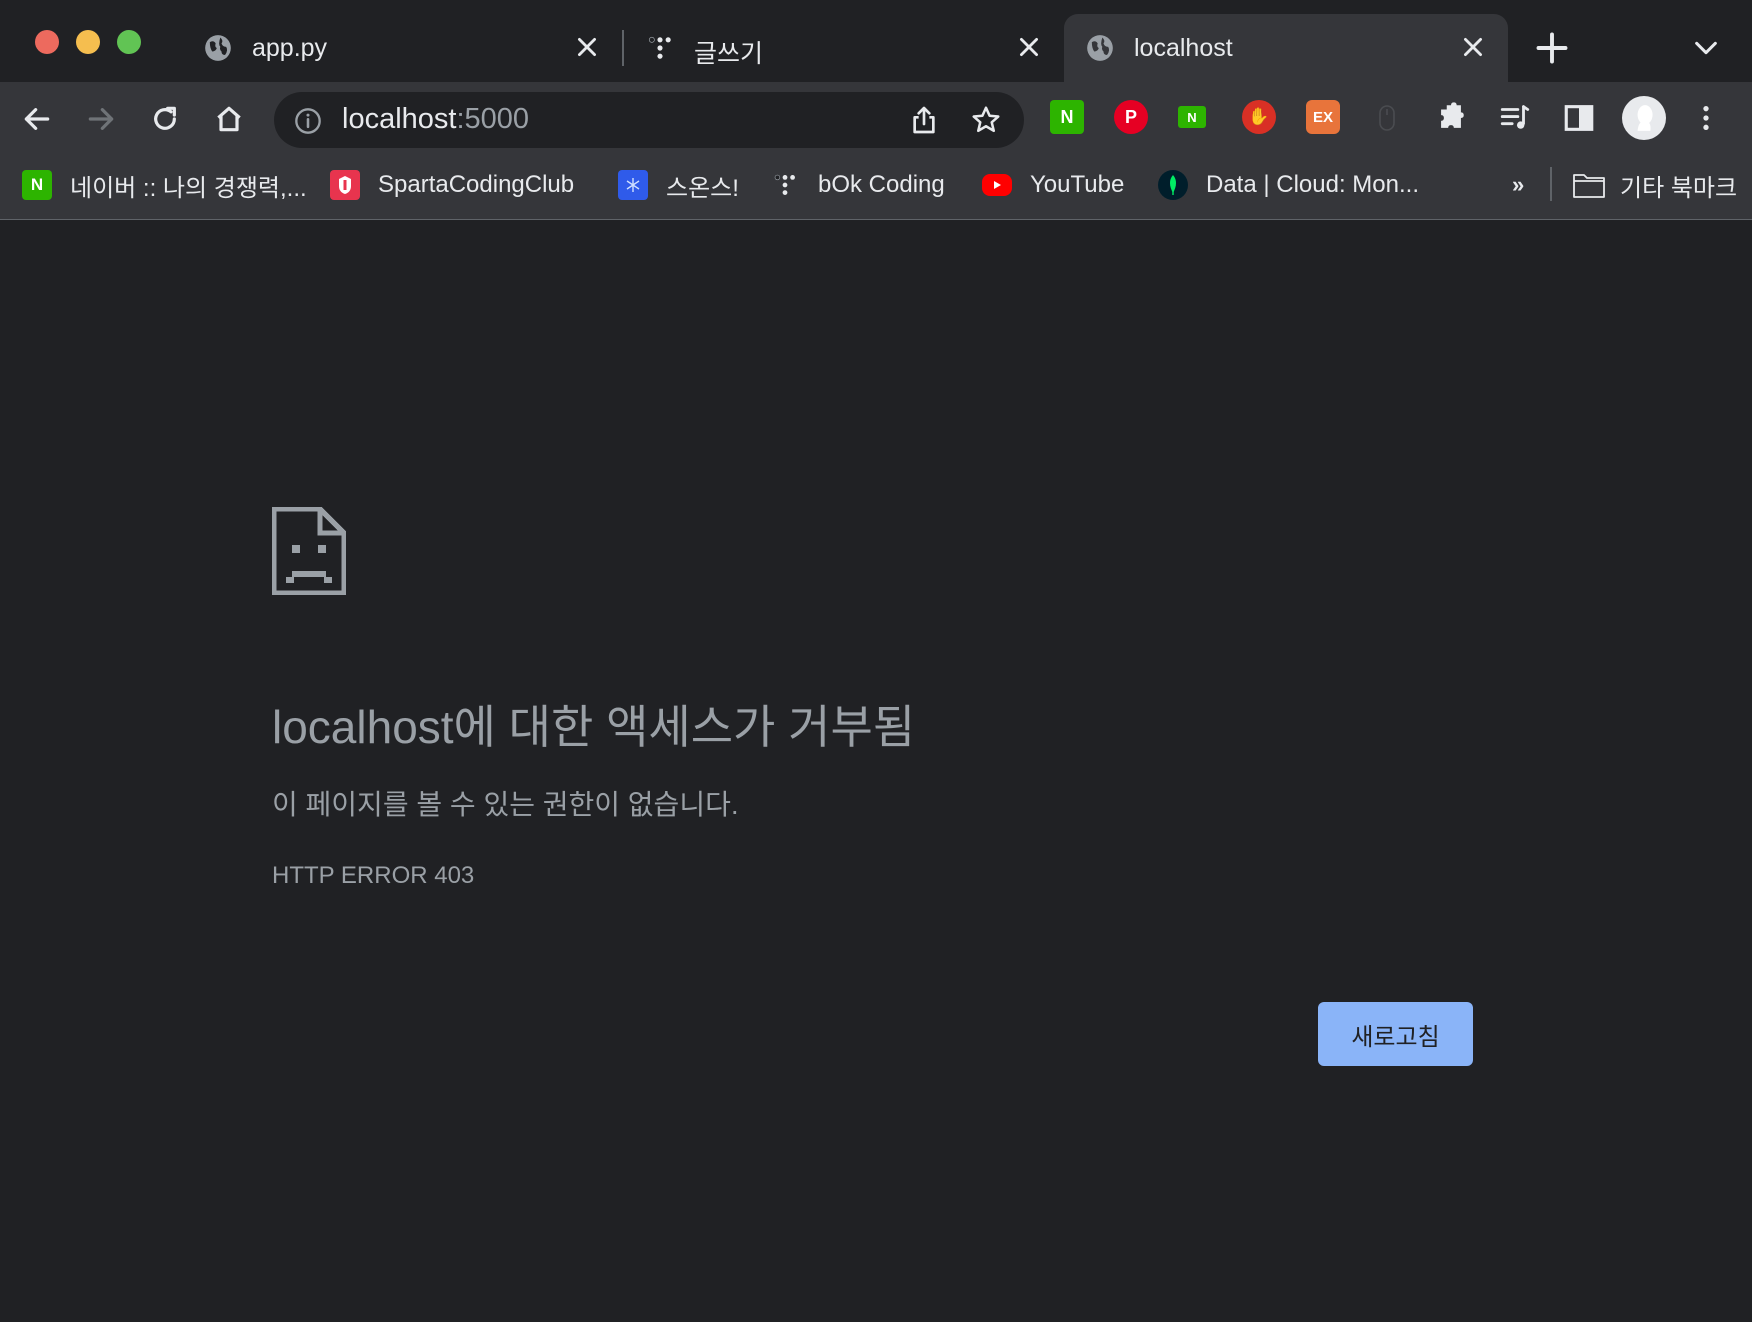  What do you see at coordinates (373, 875) in the screenshot?
I see `error-code: HTTP ERROR 403` at bounding box center [373, 875].